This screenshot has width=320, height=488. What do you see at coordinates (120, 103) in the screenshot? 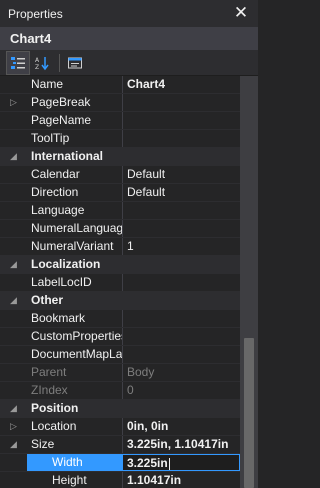
I see `property-row: ▷ PageBreak` at bounding box center [120, 103].